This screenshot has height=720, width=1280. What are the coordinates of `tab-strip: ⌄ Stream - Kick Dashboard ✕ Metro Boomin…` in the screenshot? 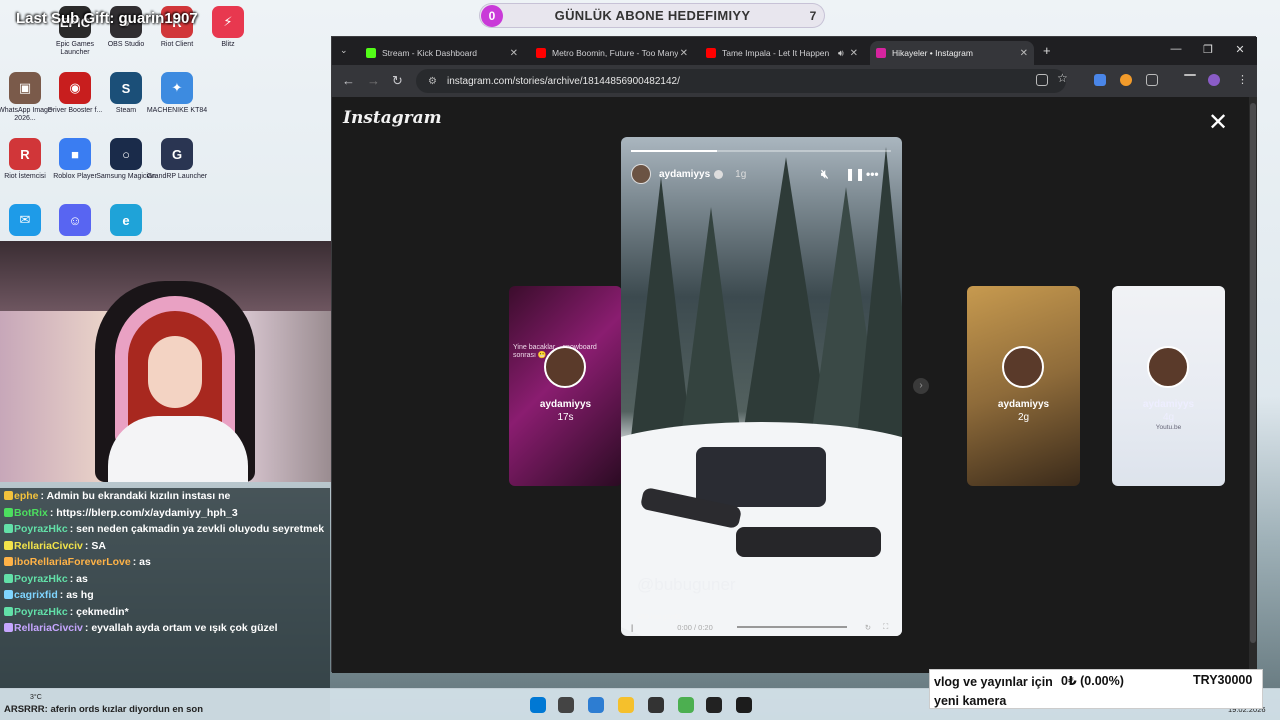 It's located at (794, 51).